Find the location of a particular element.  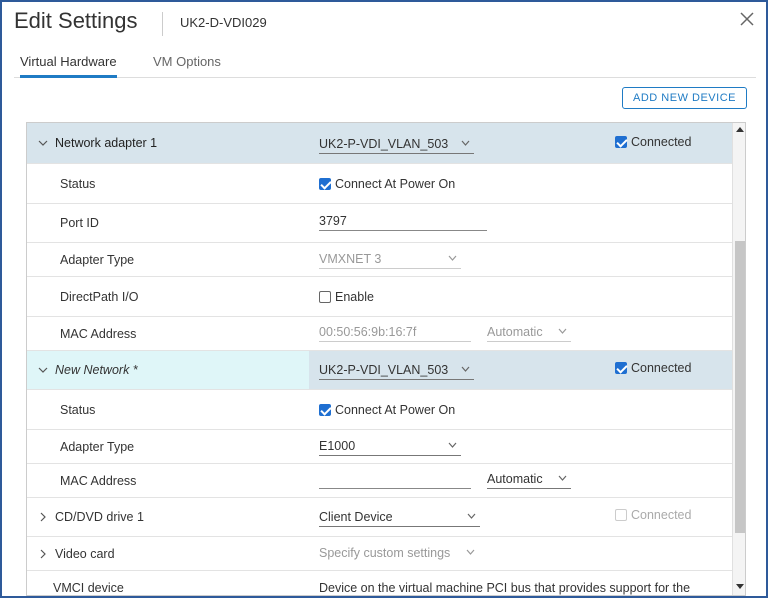

vmci-label: VMCI device is located at coordinates (88, 588).